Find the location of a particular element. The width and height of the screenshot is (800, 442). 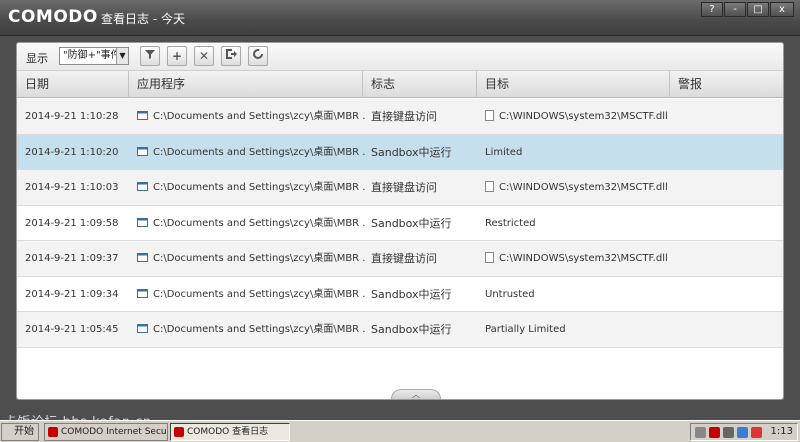

window-title: 查看日志 - 今天 is located at coordinates (143, 19).